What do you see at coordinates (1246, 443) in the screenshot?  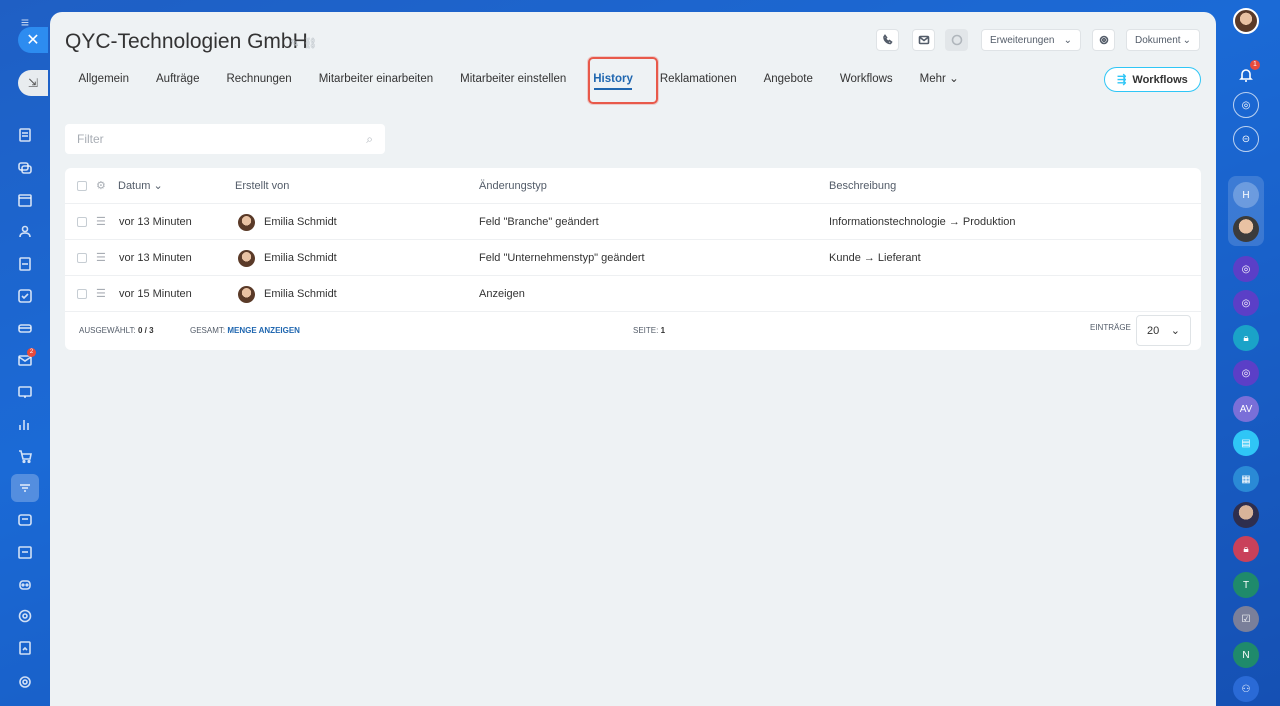 I see `chat-message-icon: ▤` at bounding box center [1246, 443].